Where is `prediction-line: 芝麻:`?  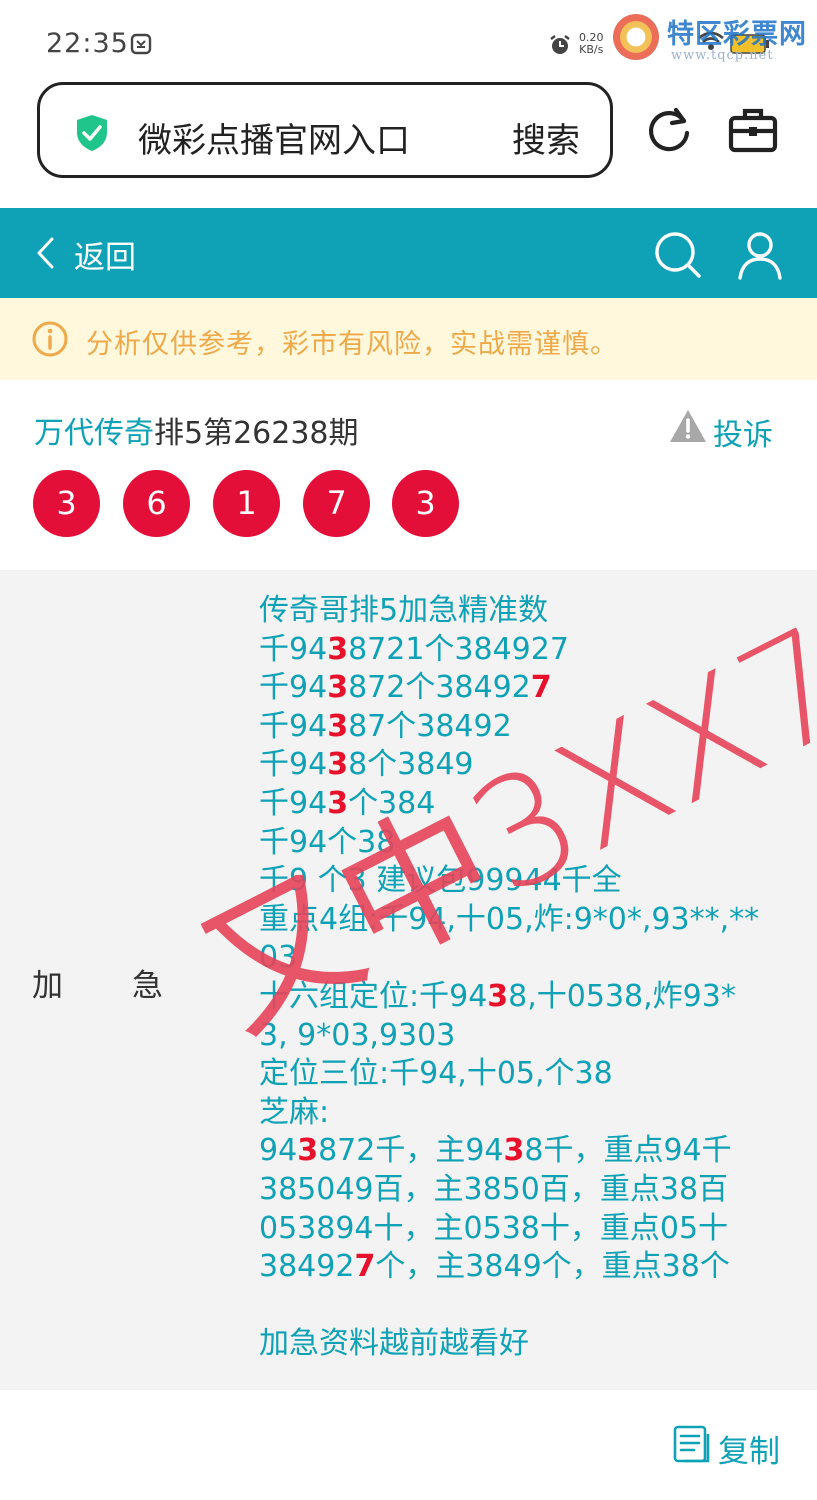 prediction-line: 芝麻: is located at coordinates (529, 1113).